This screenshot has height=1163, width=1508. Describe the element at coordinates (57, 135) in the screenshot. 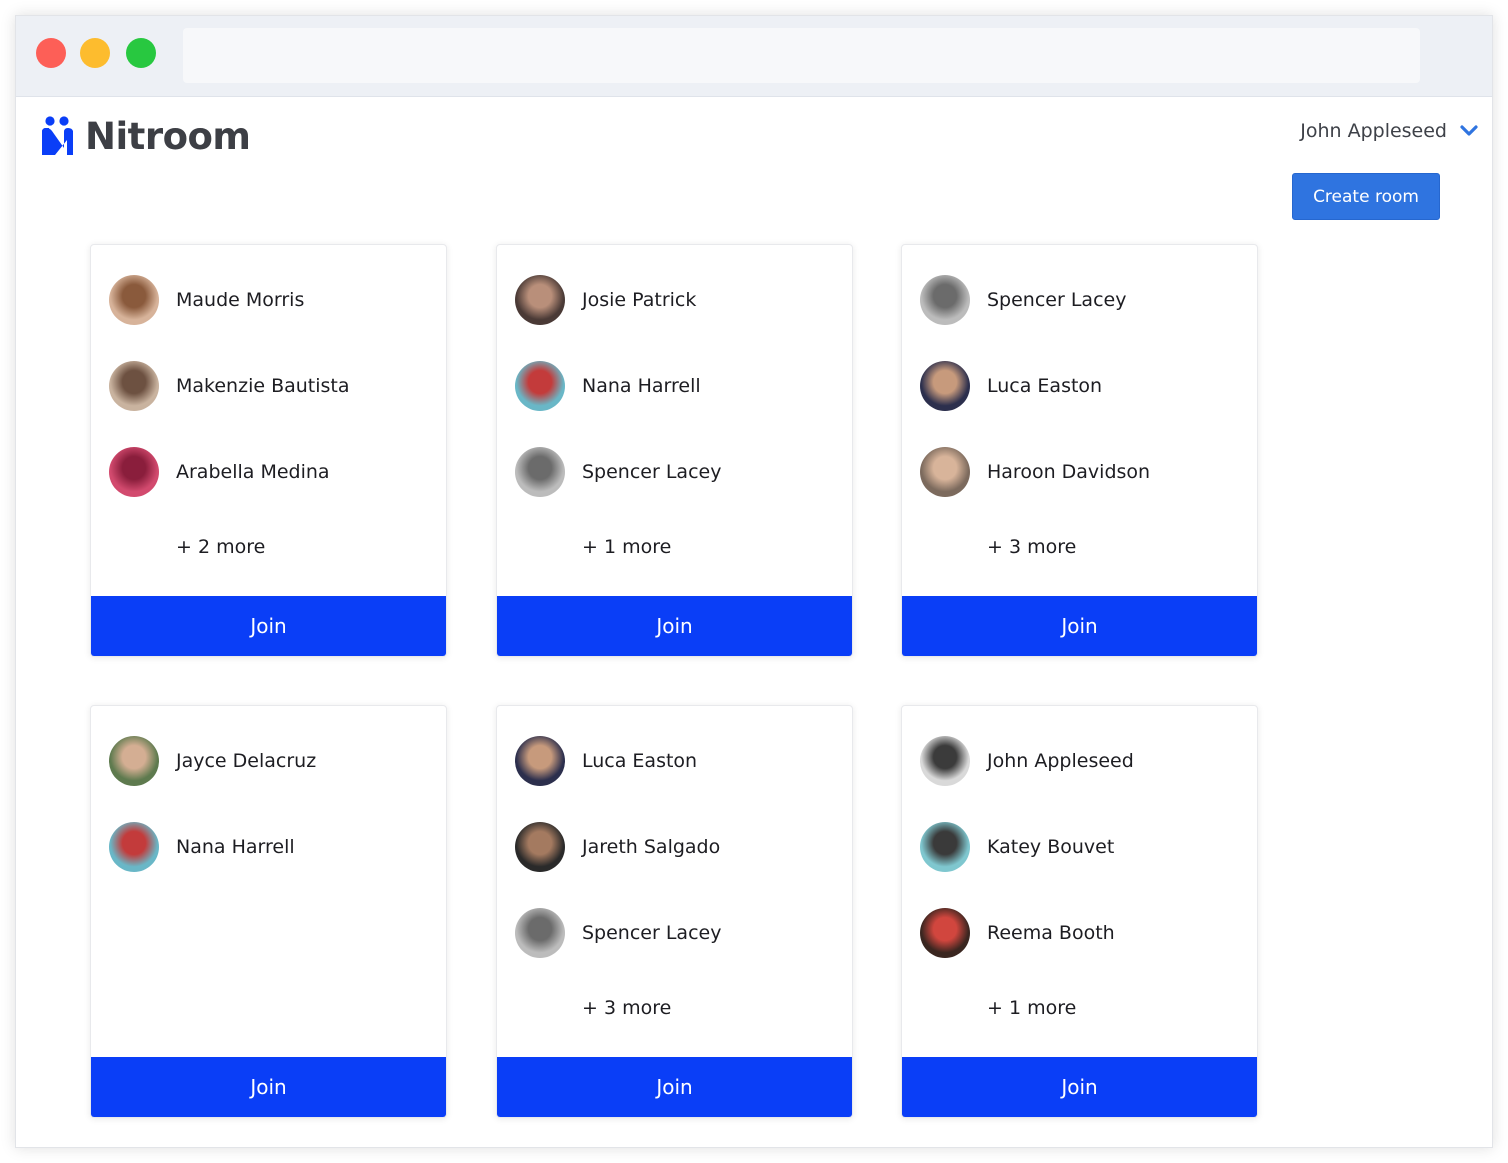

I see `nitroom-logo-icon` at that location.